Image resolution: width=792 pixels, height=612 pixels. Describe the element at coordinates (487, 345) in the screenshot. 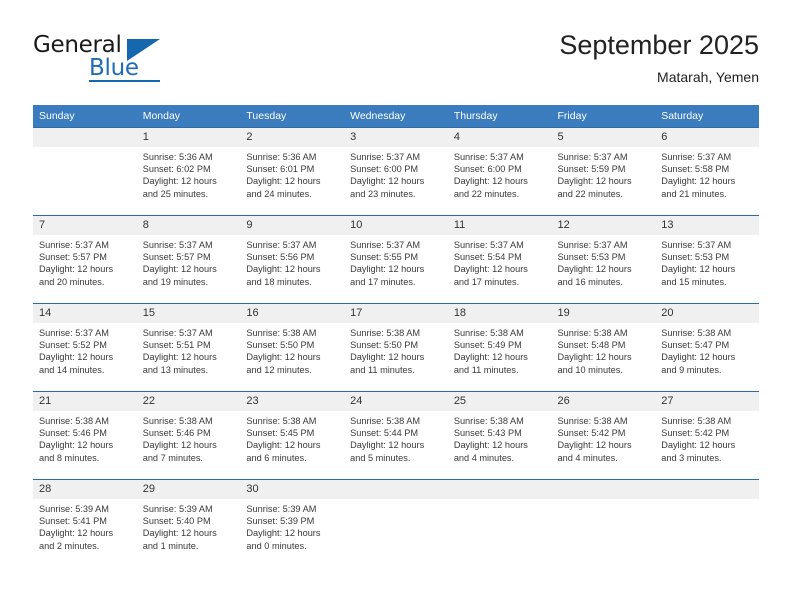

I see `sunset-time: Sunset: 5:49 PM` at that location.